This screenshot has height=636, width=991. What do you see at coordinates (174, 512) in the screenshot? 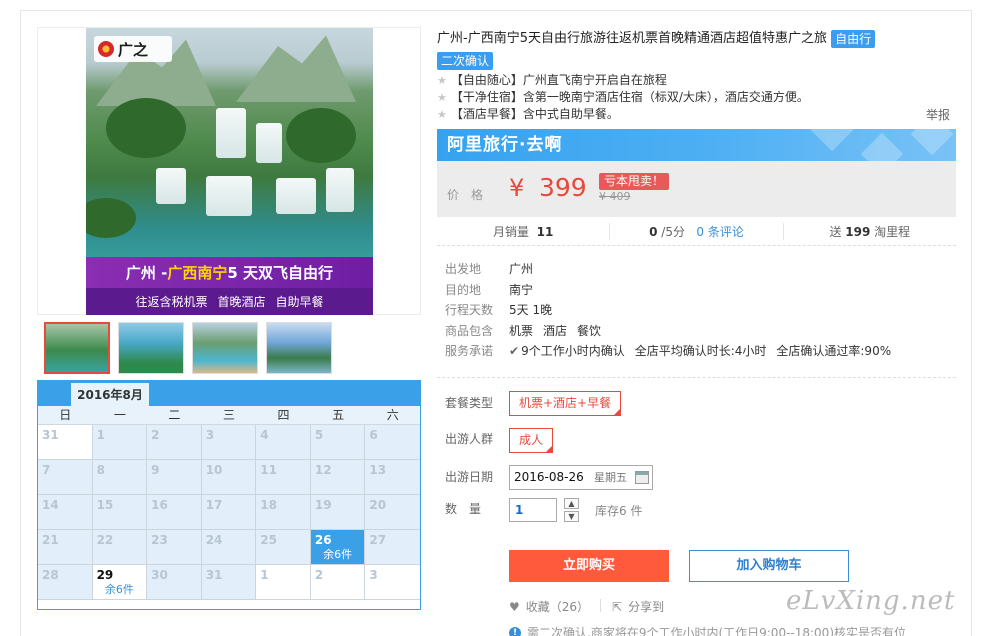
I see `calendar-day: 16` at bounding box center [174, 512].